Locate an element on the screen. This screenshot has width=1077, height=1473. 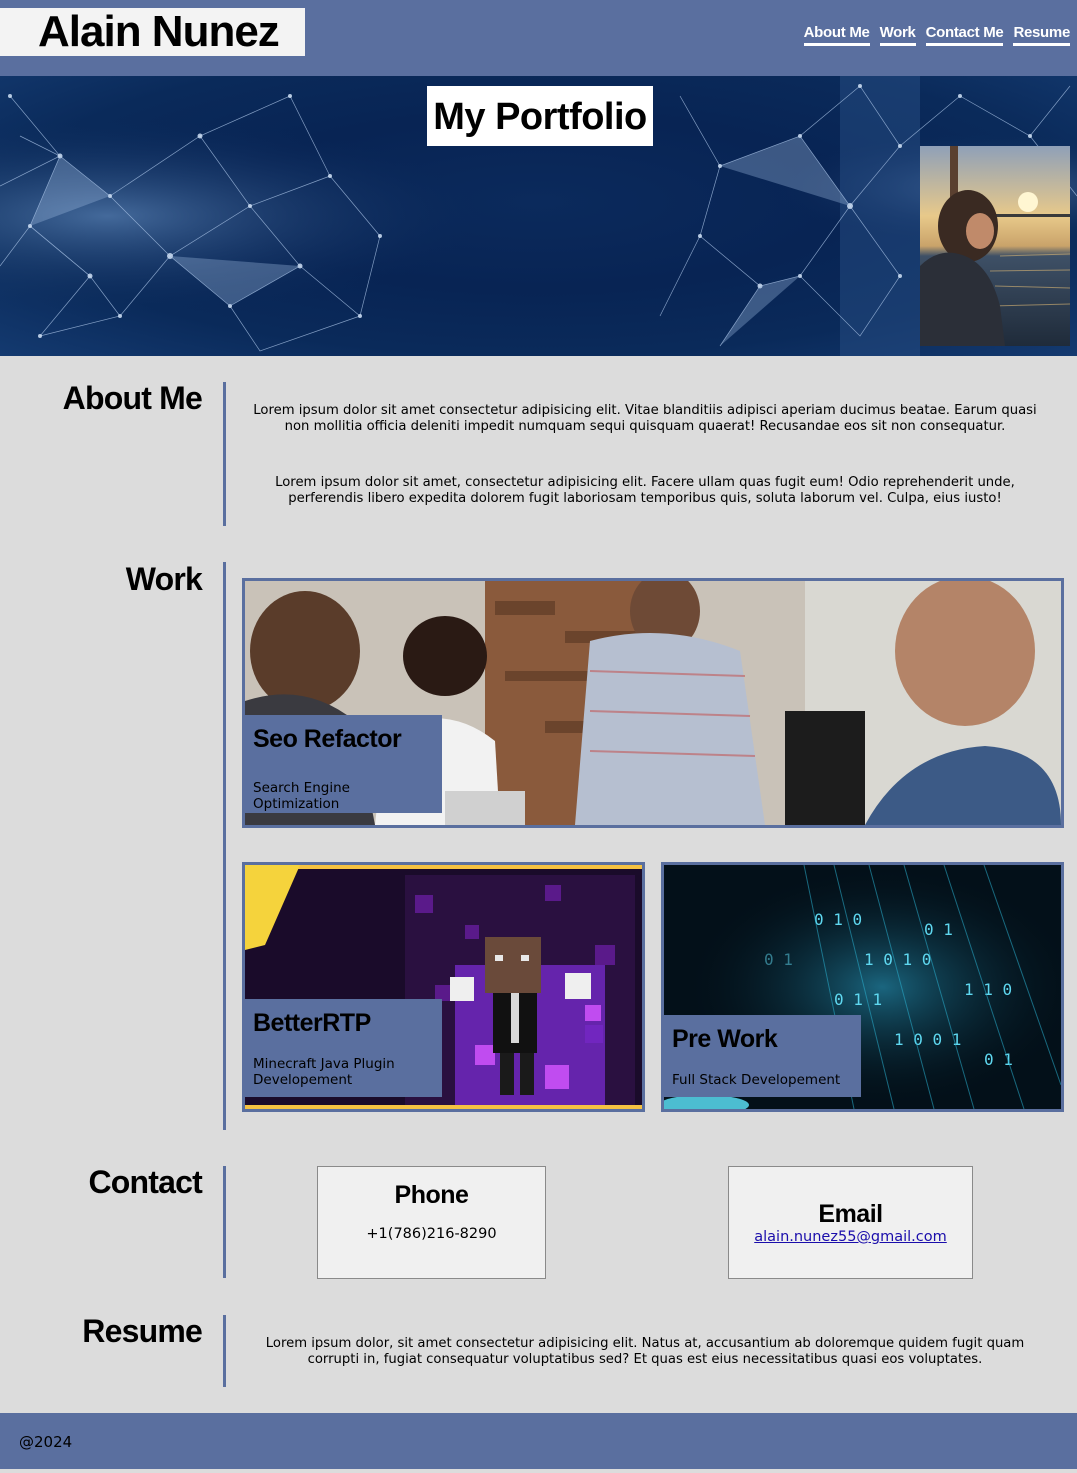
about-heading: About Me is located at coordinates (132, 398).